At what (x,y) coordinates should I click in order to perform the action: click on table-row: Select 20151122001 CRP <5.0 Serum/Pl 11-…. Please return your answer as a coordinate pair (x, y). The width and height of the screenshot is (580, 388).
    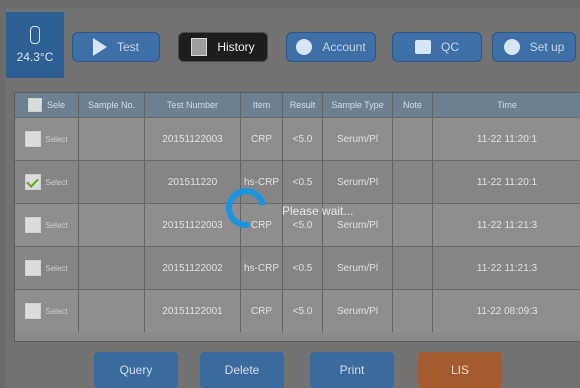
    Looking at the image, I should click on (297, 310).